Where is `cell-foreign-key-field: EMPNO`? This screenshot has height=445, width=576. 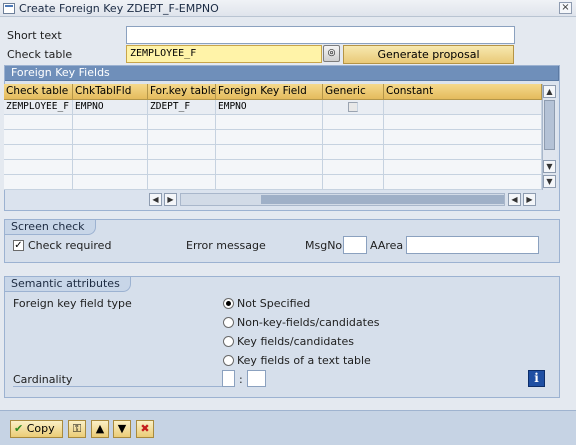
cell-foreign-key-field: EMPNO is located at coordinates (269, 107).